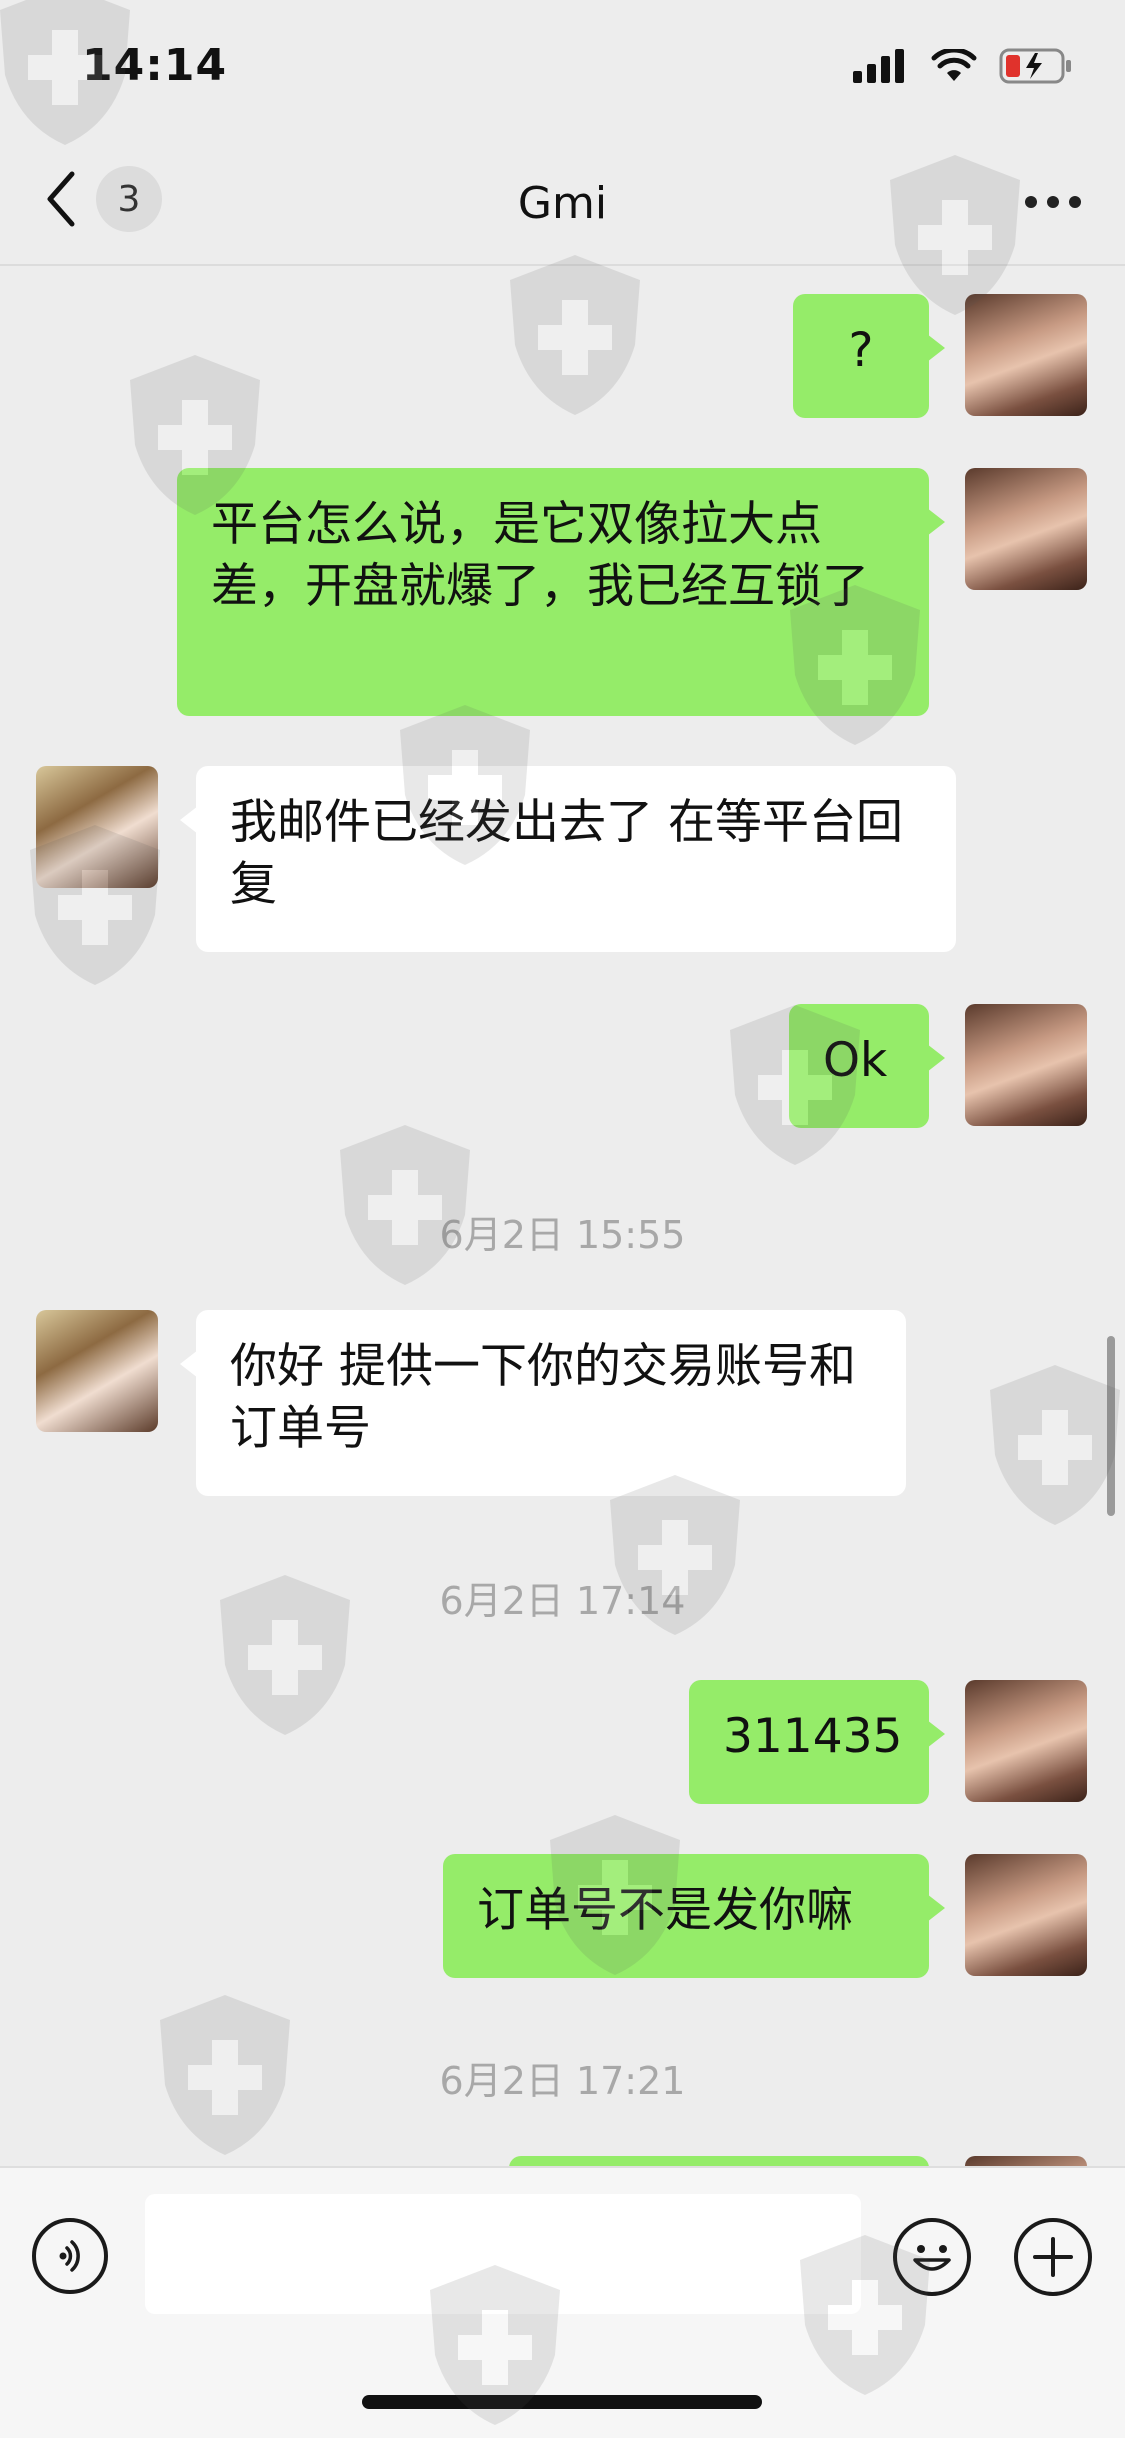  I want to click on status-time: 14:14, so click(155, 65).